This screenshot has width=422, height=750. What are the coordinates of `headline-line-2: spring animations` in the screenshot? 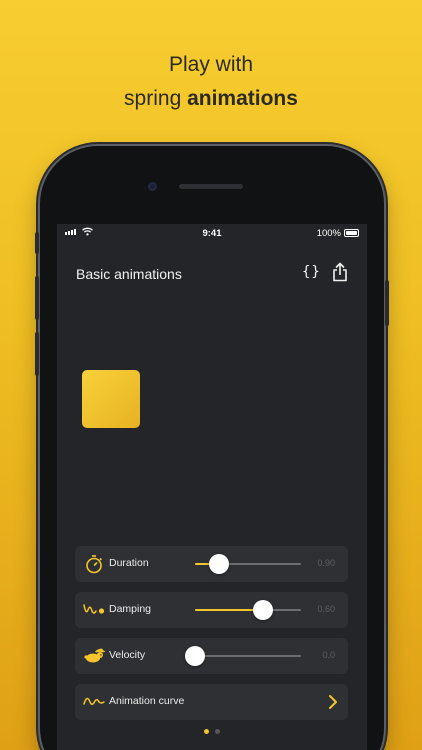 It's located at (211, 99).